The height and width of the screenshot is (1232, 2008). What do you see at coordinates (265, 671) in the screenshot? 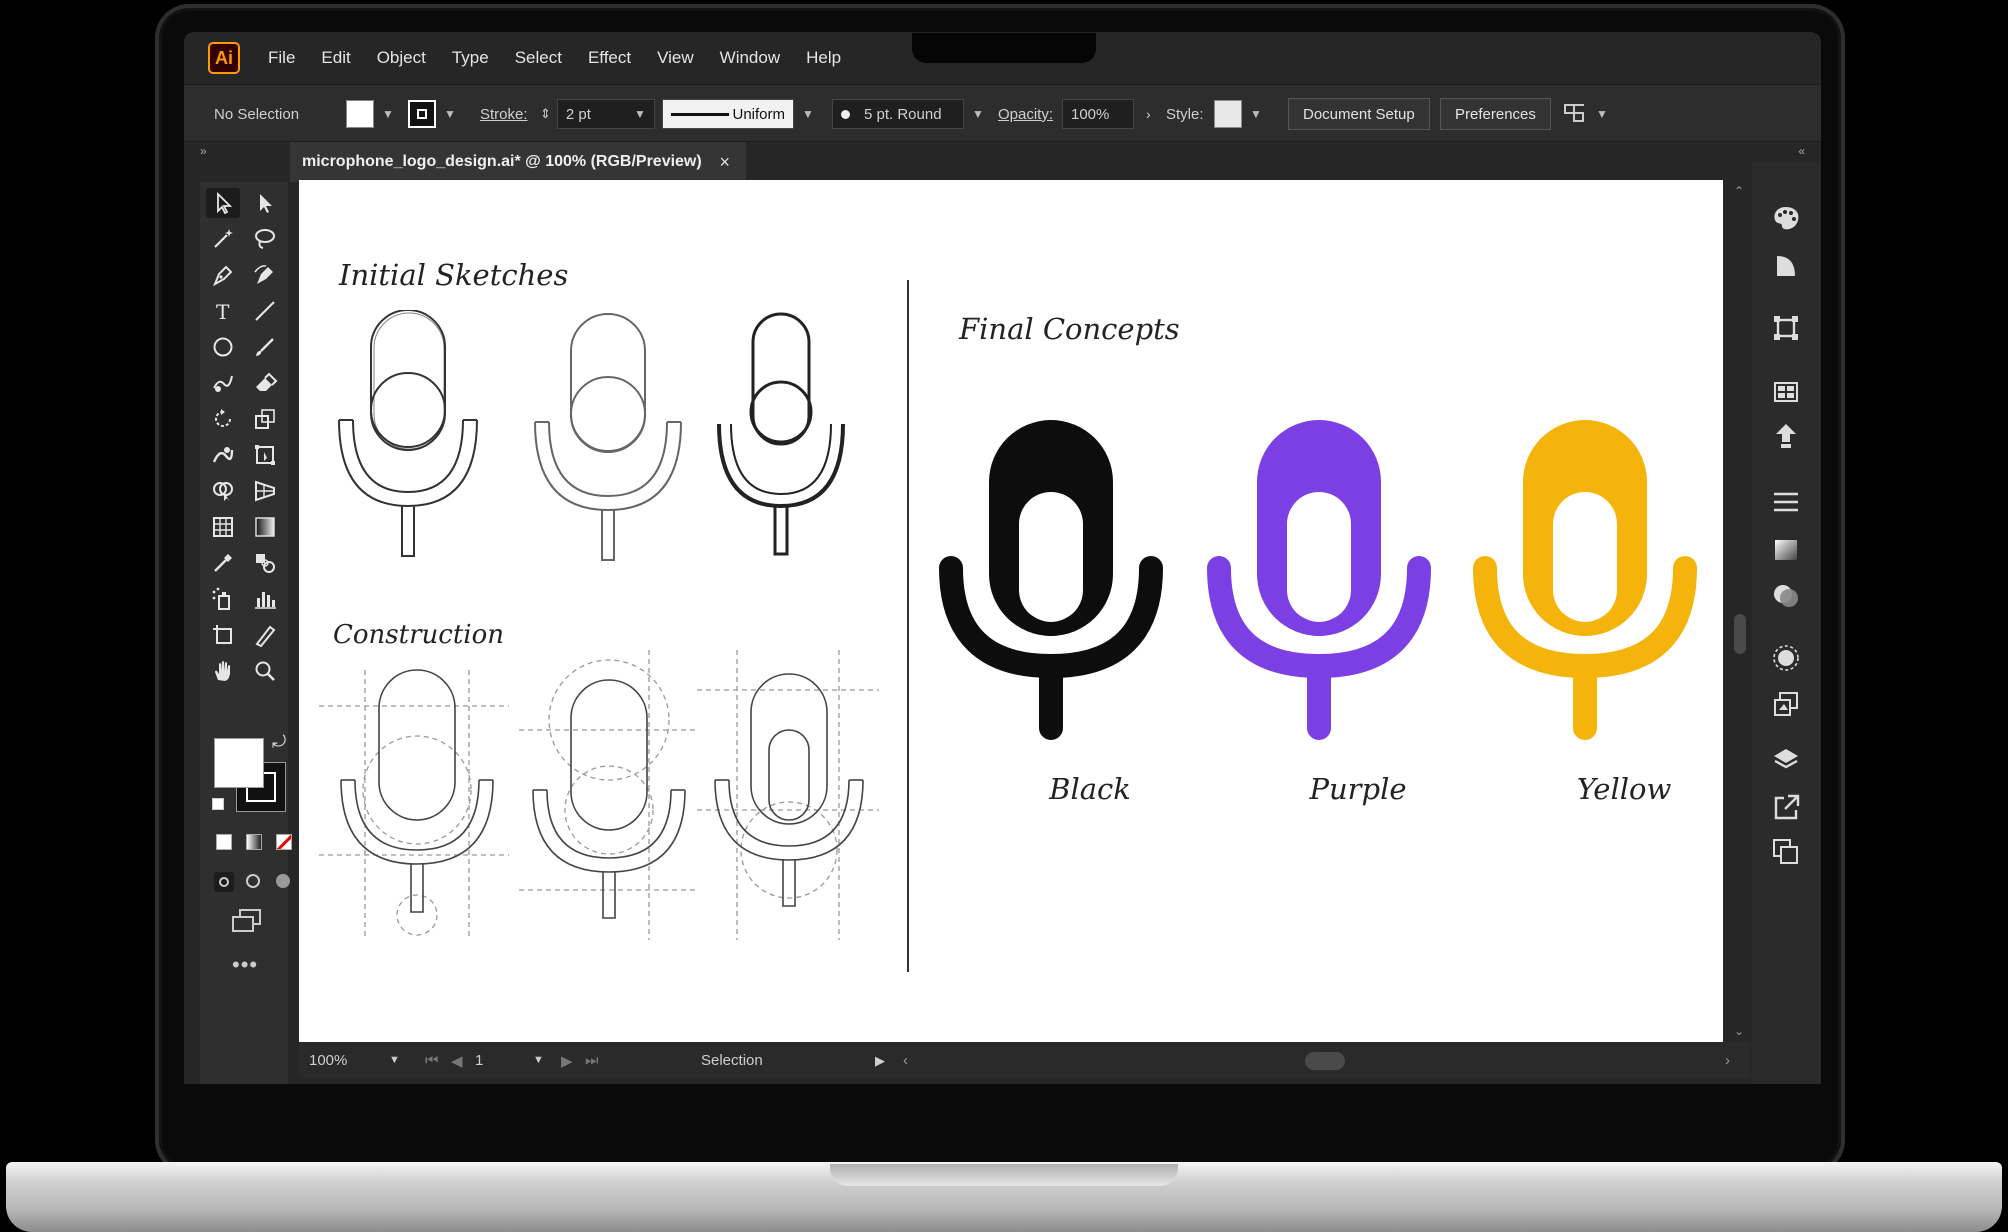
I see `zoom-tool-icon` at bounding box center [265, 671].